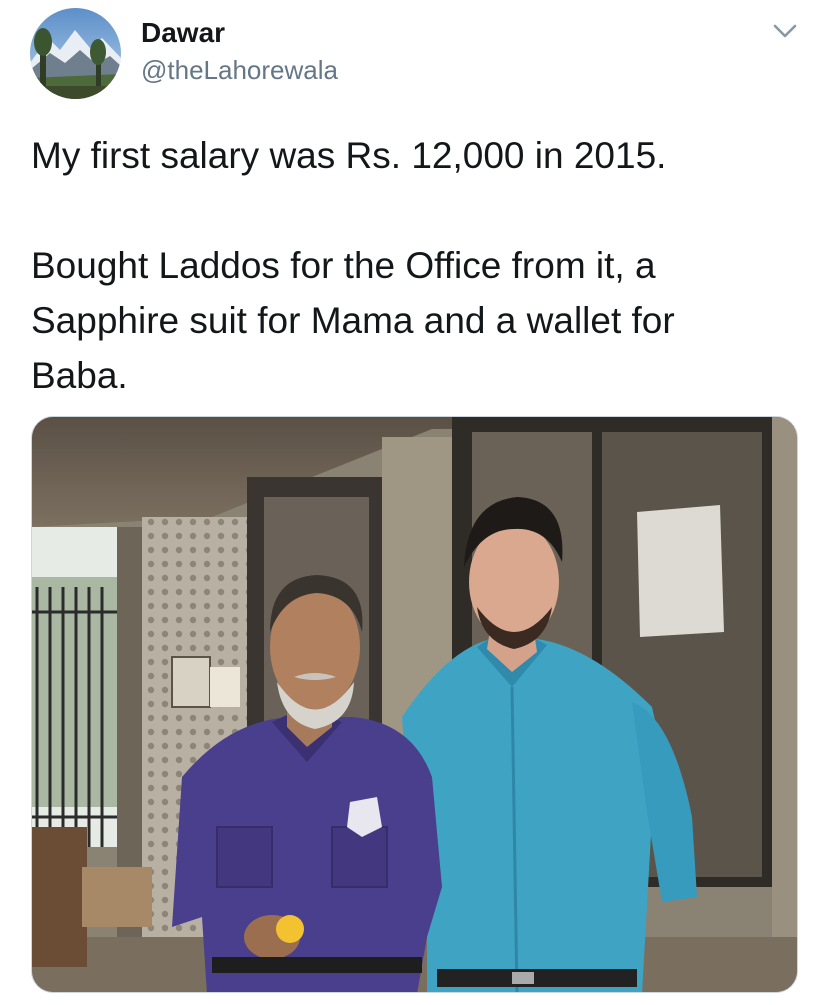 This screenshot has width=828, height=1005. I want to click on mountain-landscape-avatar, so click(75, 53).